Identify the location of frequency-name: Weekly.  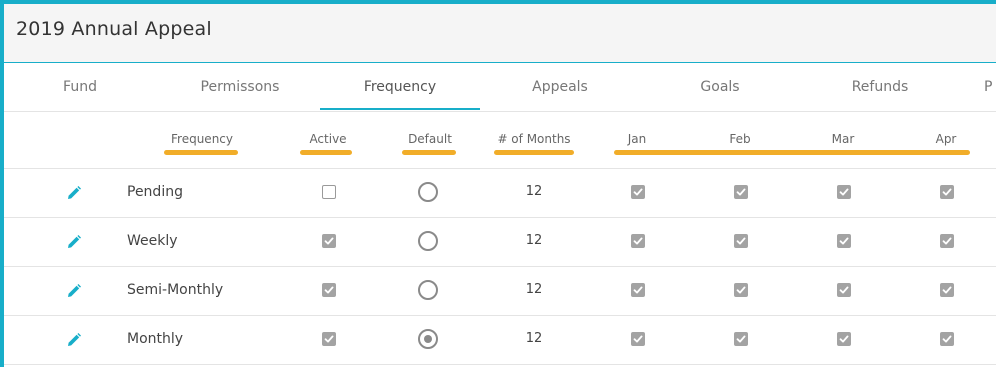
(152, 241).